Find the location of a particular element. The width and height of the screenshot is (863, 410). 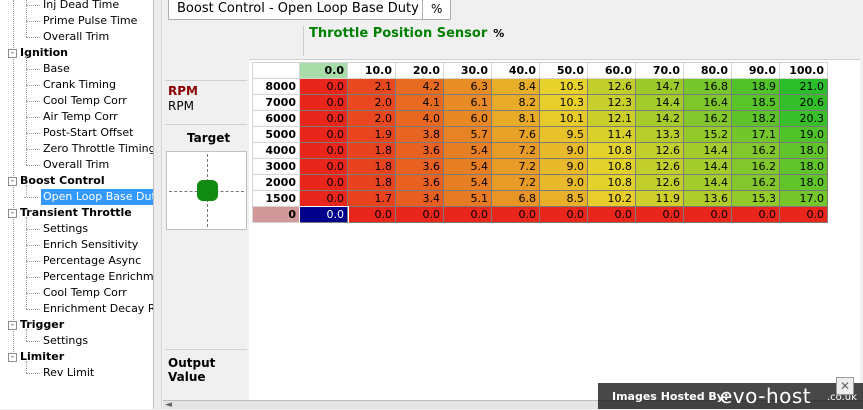

tree-item-zero-throttle-timing: Zero Throttle Timing is located at coordinates (89, 149).